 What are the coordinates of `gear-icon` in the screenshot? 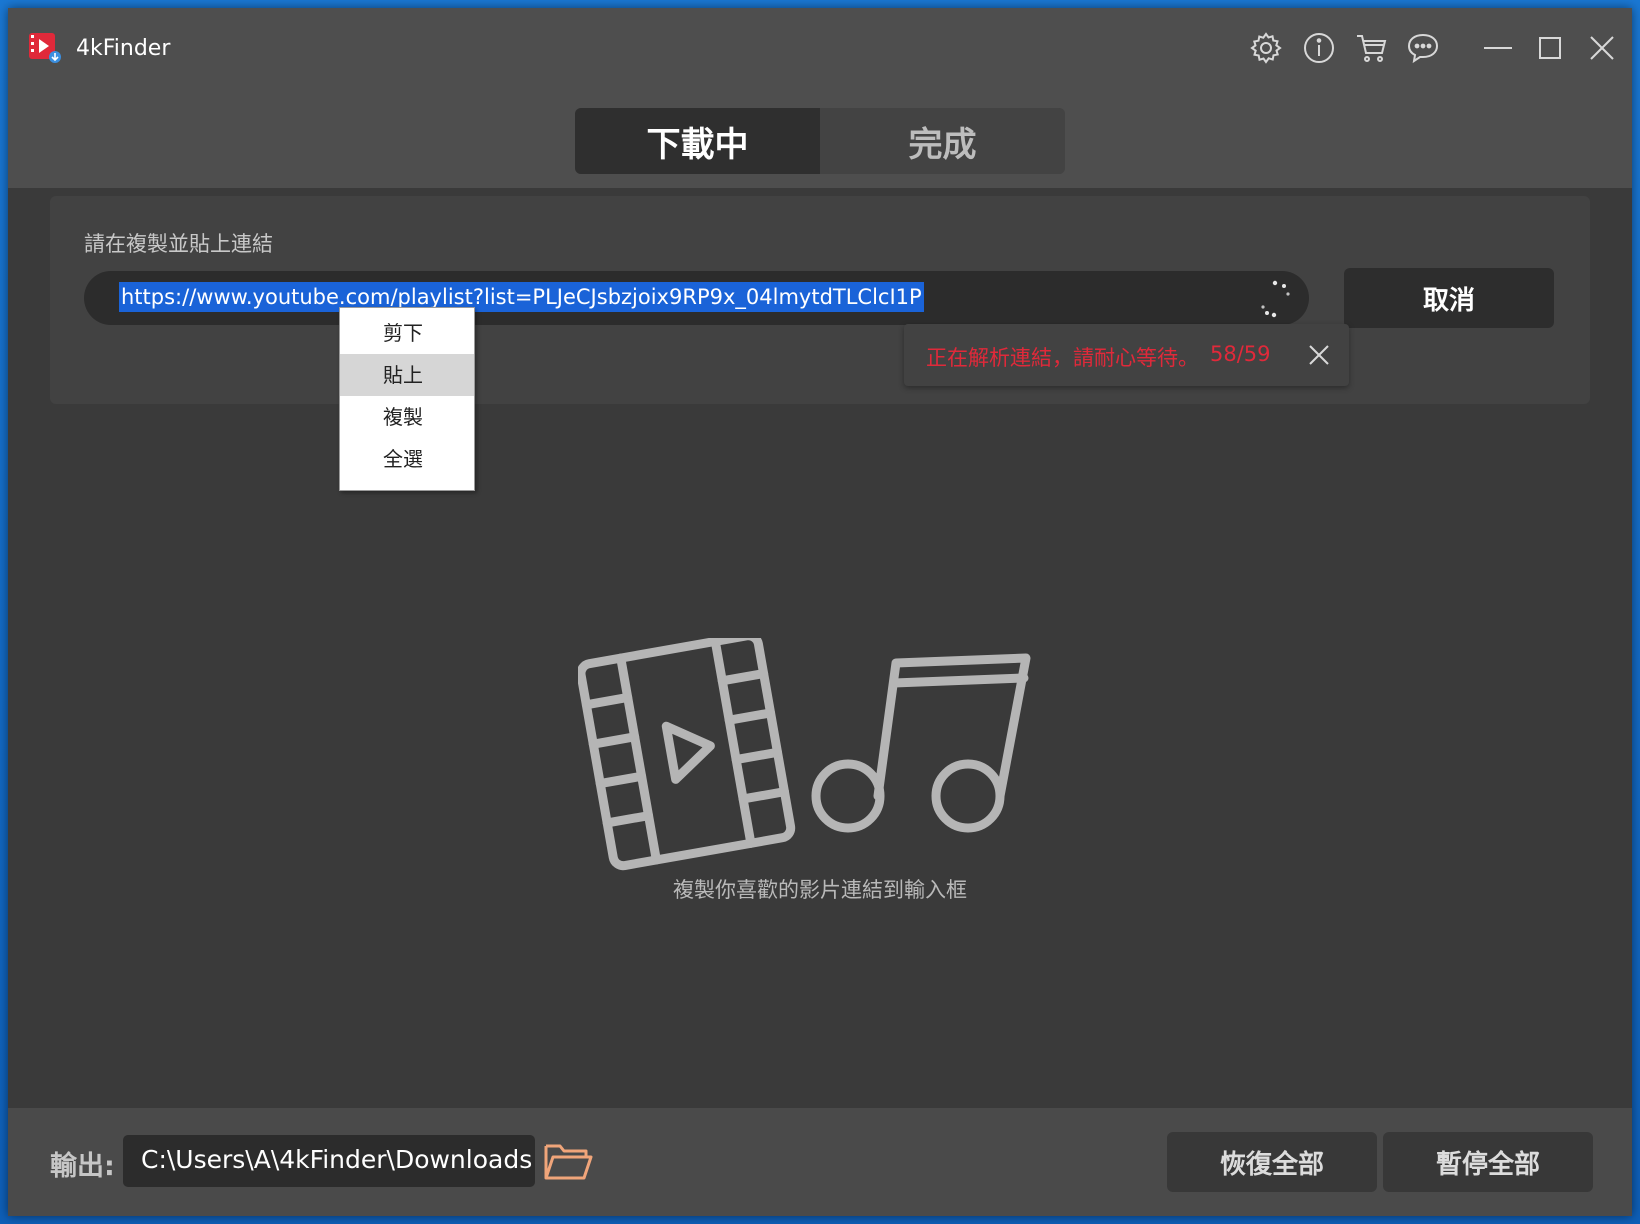 It's located at (1266, 48).